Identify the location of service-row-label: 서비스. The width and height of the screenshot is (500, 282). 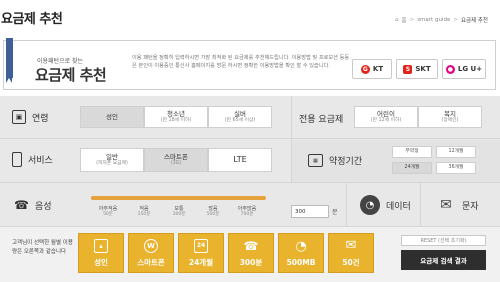
(32, 159).